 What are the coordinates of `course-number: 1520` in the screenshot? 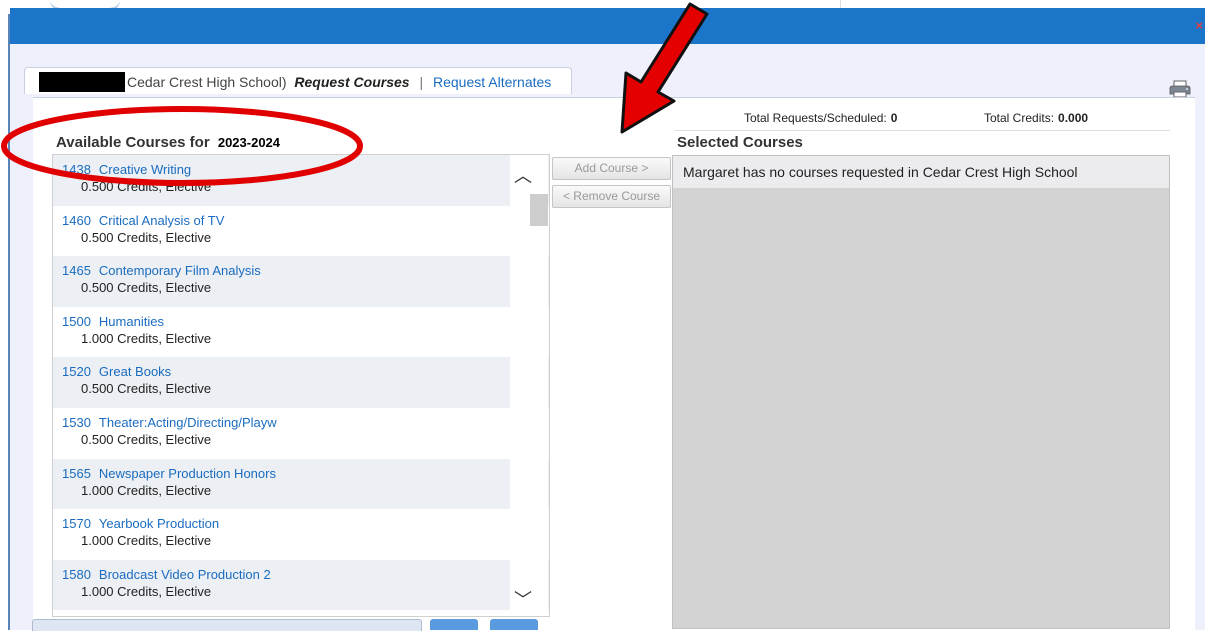 It's located at (76, 372).